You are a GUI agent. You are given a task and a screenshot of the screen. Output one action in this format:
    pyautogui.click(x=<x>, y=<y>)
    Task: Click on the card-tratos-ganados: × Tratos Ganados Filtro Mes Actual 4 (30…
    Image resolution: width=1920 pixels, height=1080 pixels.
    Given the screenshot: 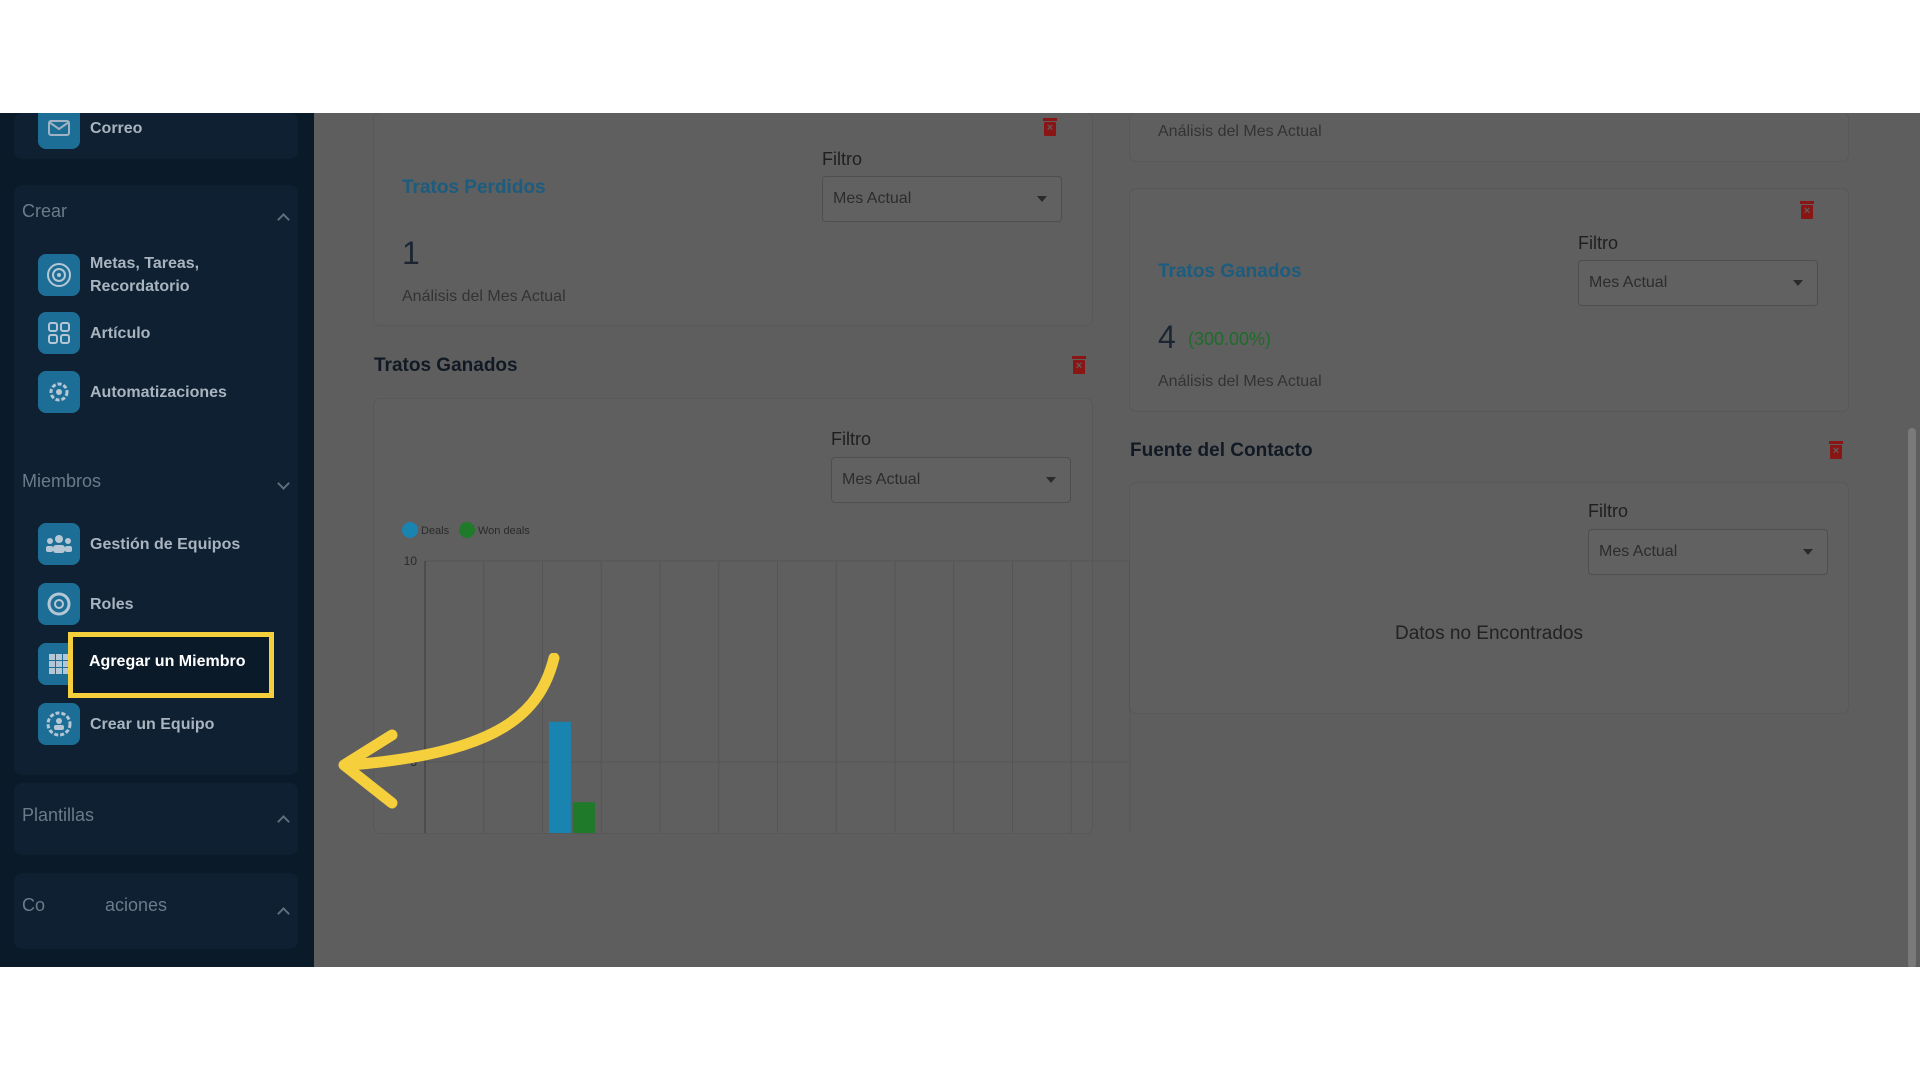 What is the action you would take?
    pyautogui.click(x=1489, y=300)
    